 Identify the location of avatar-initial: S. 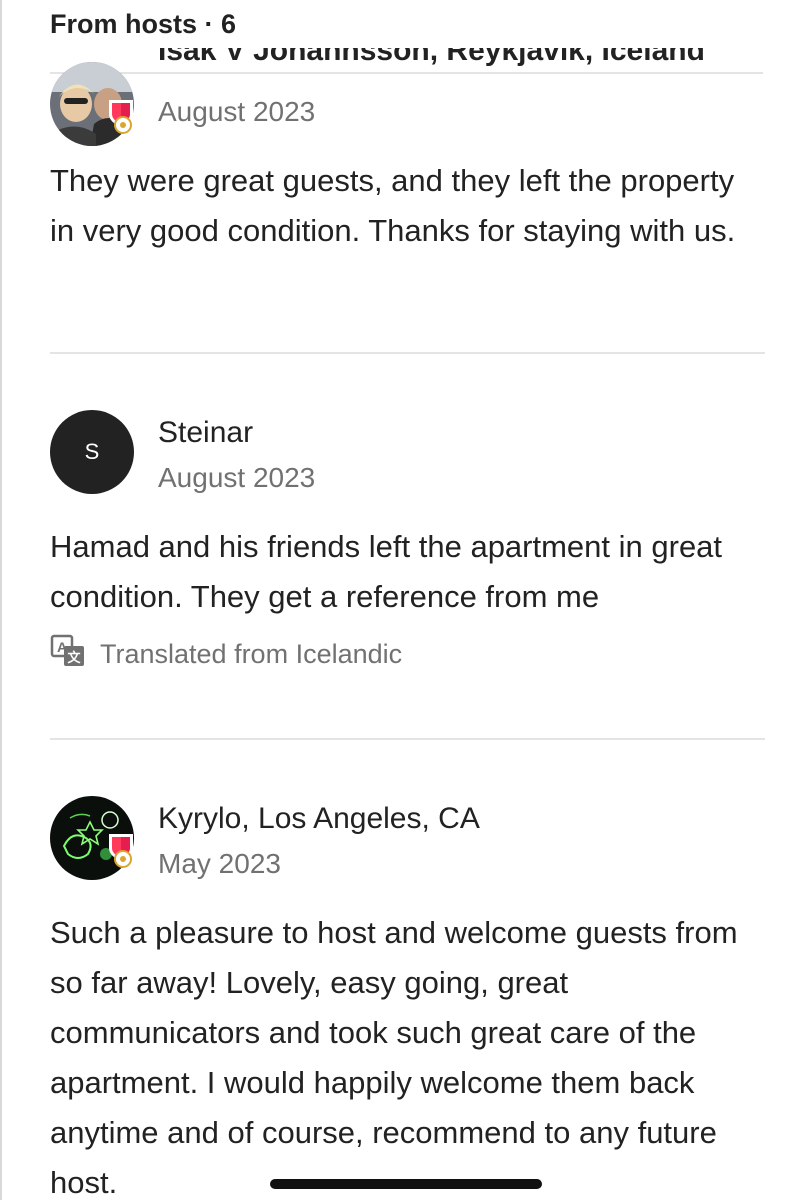
(92, 452).